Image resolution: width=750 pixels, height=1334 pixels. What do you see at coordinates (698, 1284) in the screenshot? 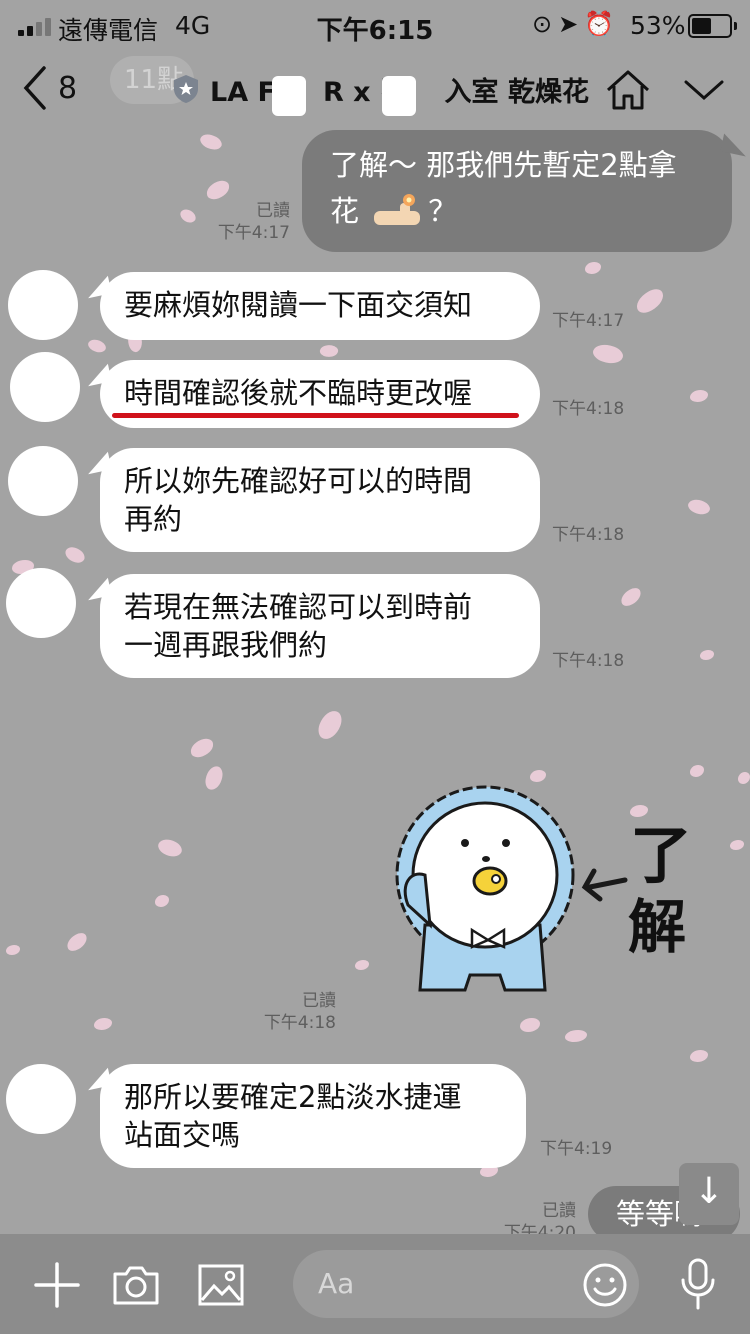
I see `microphone-icon` at bounding box center [698, 1284].